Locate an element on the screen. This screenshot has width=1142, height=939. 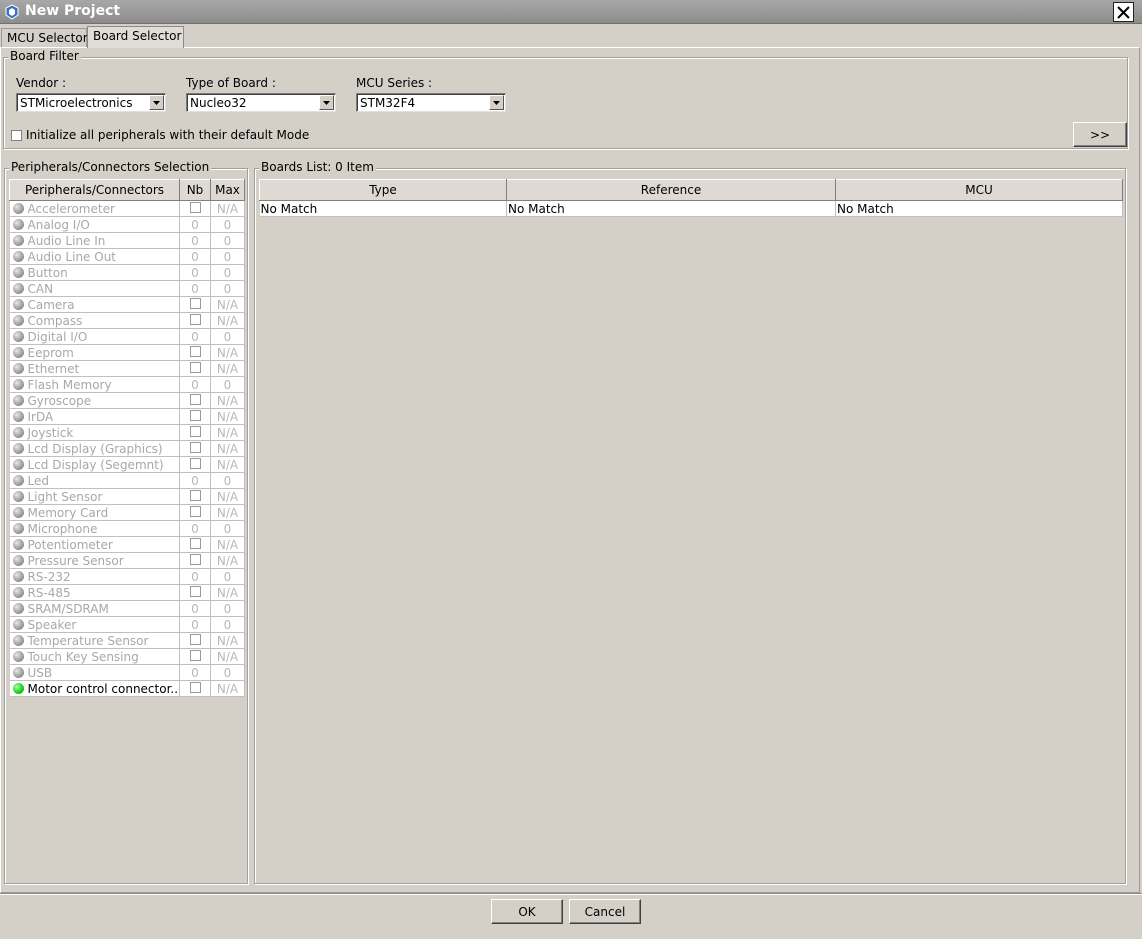
table-row: Audio Line Out 0 0 is located at coordinates (127, 256).